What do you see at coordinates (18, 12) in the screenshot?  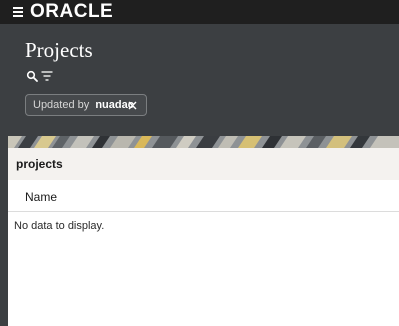 I see `menu-icon` at bounding box center [18, 12].